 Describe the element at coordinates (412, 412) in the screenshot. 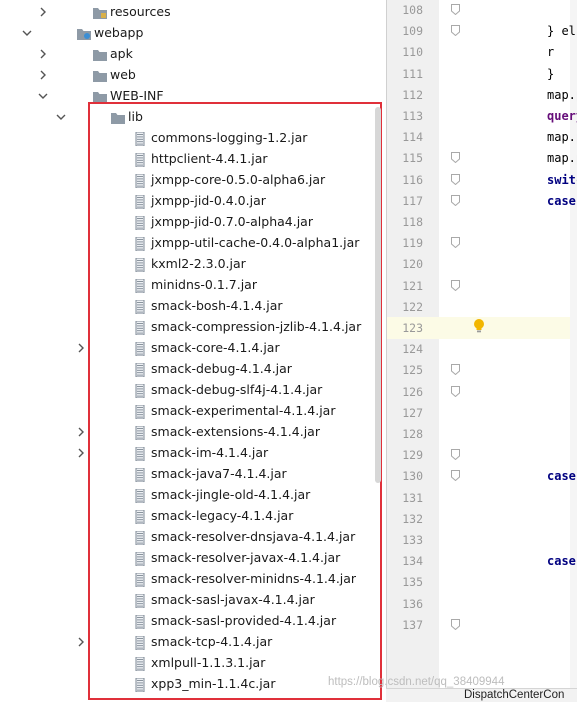

I see `line-number: 127` at that location.